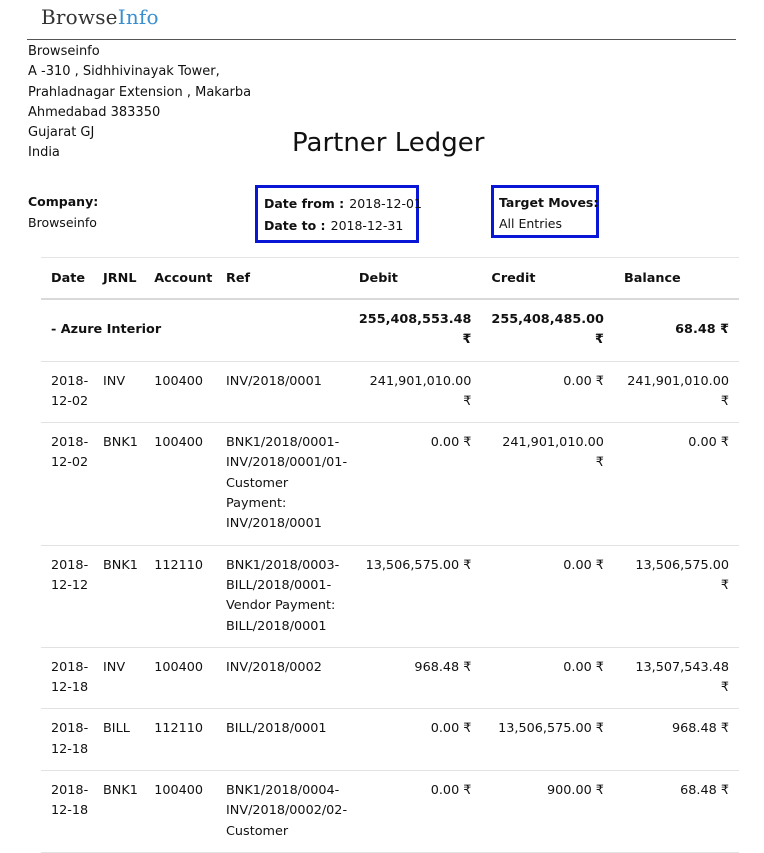 This screenshot has height=853, width=764. Describe the element at coordinates (195, 330) in the screenshot. I see `partner-name: - Azure Interior` at that location.